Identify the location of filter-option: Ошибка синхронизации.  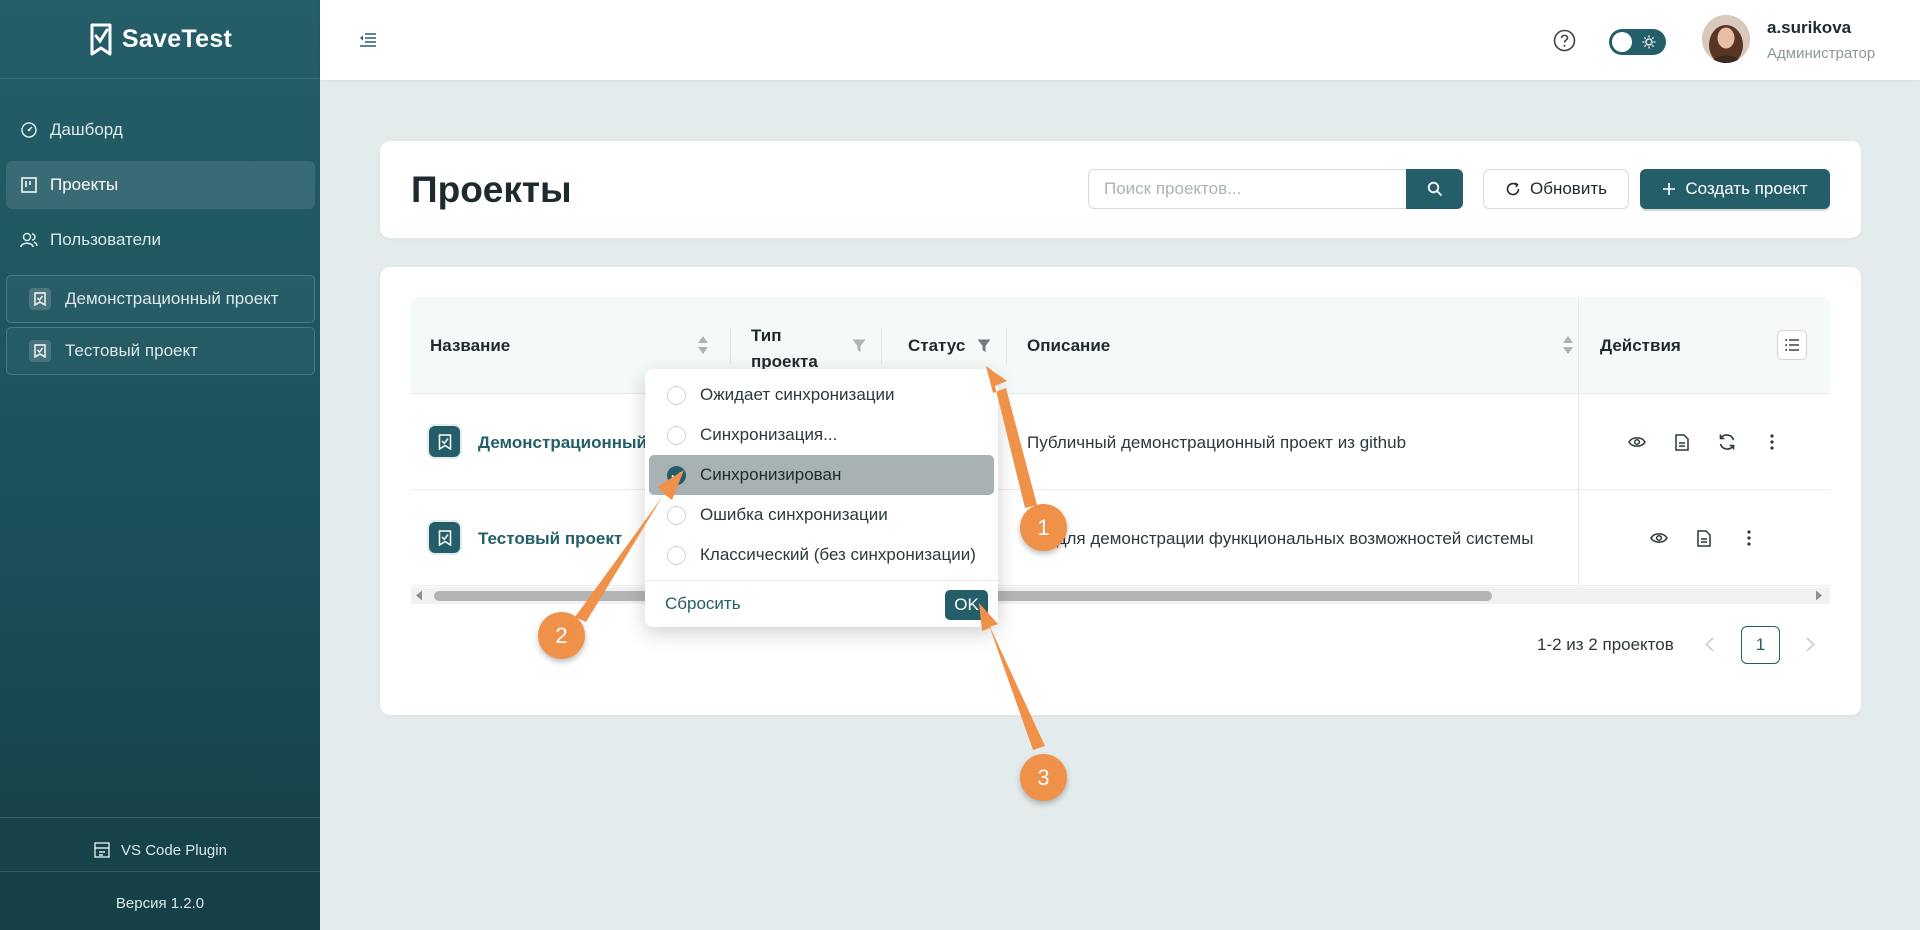
(821, 515).